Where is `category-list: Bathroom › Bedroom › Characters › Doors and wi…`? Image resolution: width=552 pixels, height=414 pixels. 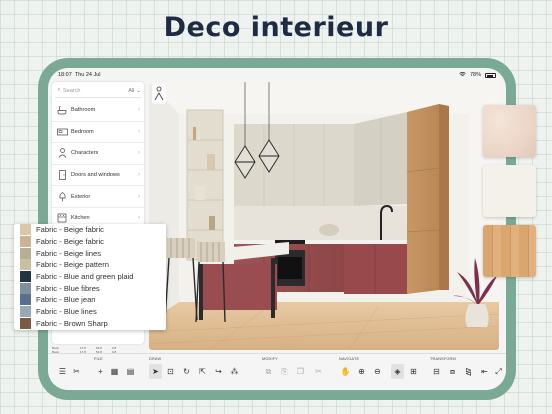 category-list: Bathroom › Bedroom › Characters › Doors and wi… is located at coordinates (98, 165).